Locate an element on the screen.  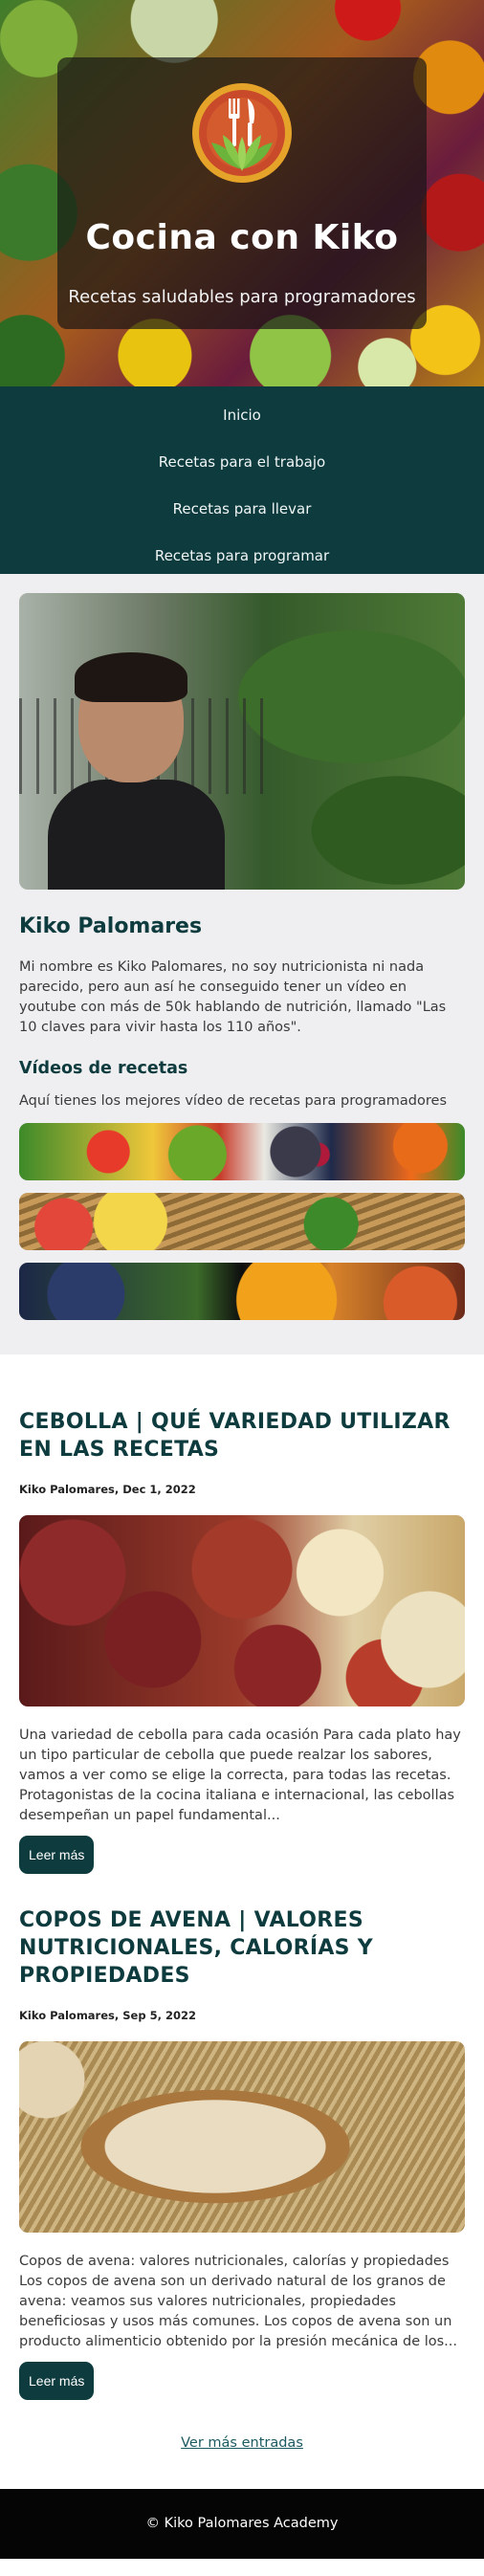
photo-body is located at coordinates (136, 835).